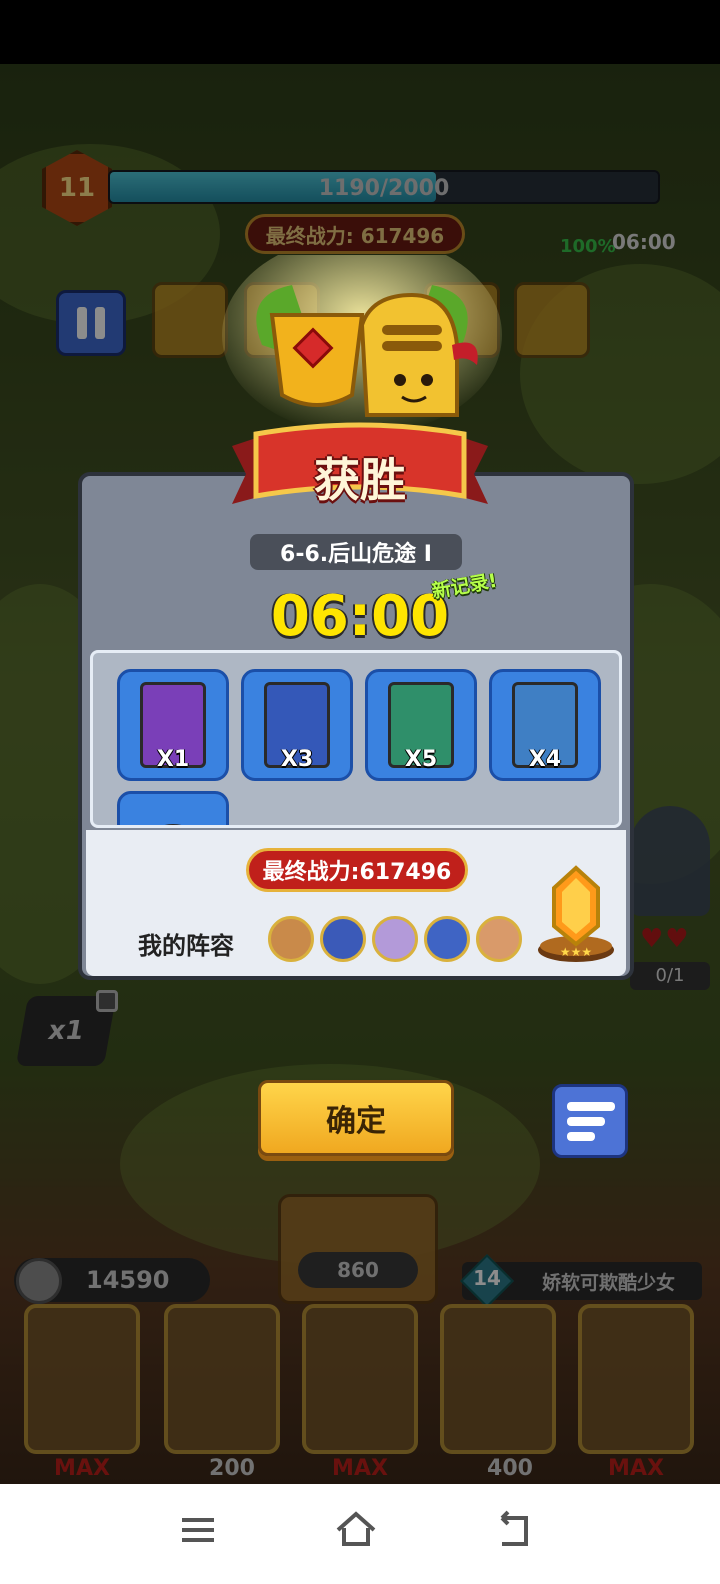 The image size is (720, 1584). Describe the element at coordinates (421, 759) in the screenshot. I see `reward-3-qty: X5` at that location.